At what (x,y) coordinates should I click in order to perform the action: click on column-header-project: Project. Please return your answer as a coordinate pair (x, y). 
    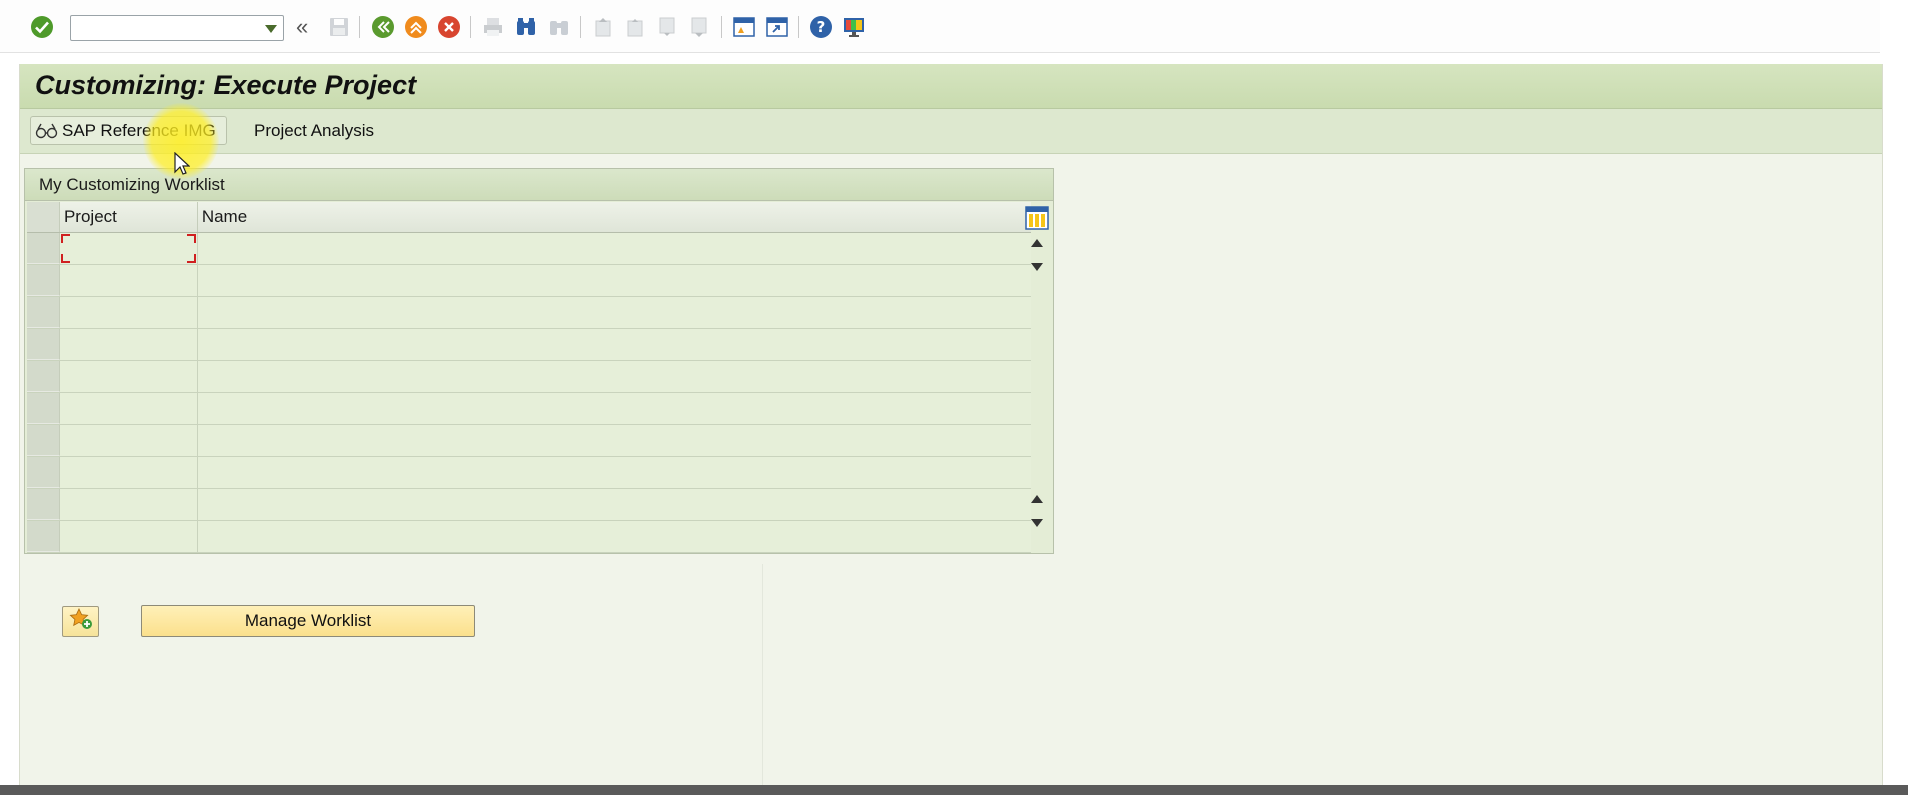
    Looking at the image, I should click on (129, 217).